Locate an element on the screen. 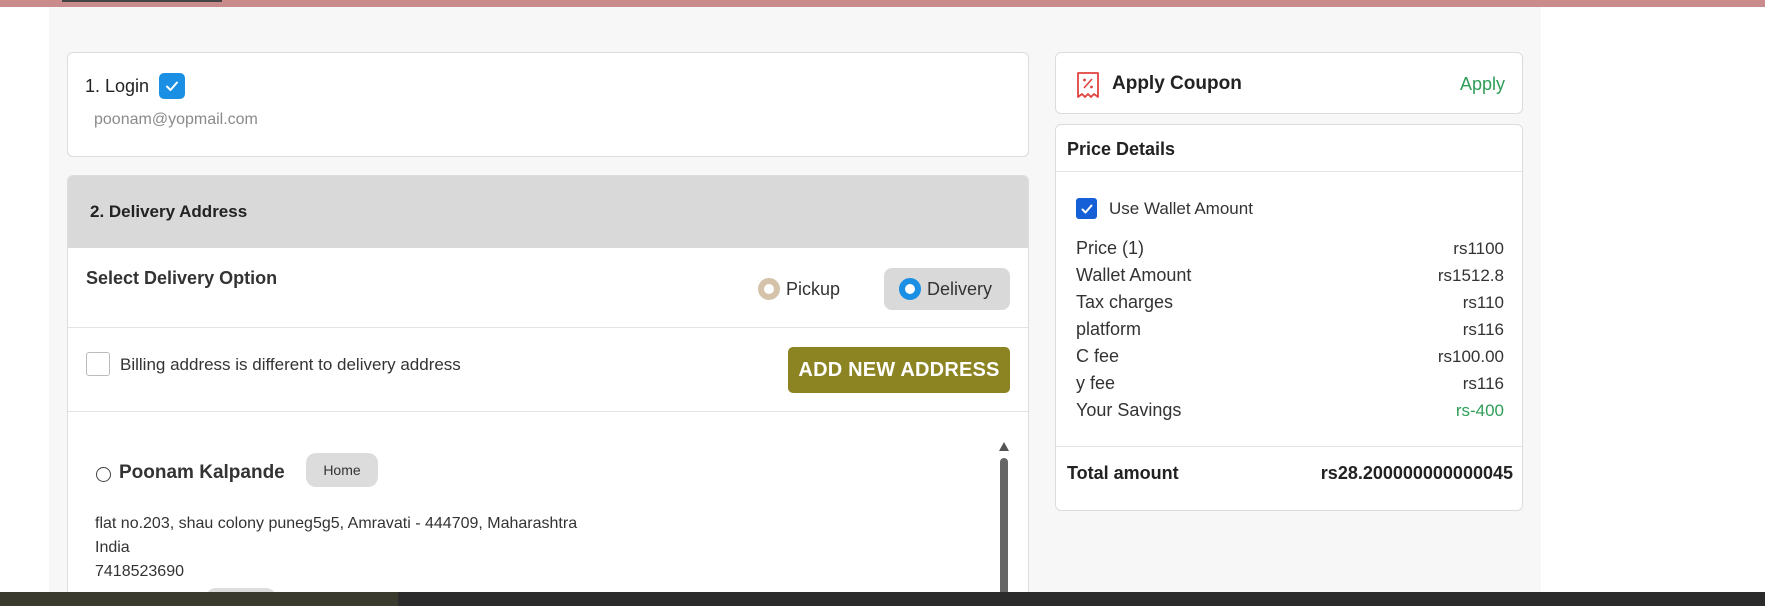 The width and height of the screenshot is (1765, 606). use-wallet-label: Use Wallet Amount is located at coordinates (1181, 208).